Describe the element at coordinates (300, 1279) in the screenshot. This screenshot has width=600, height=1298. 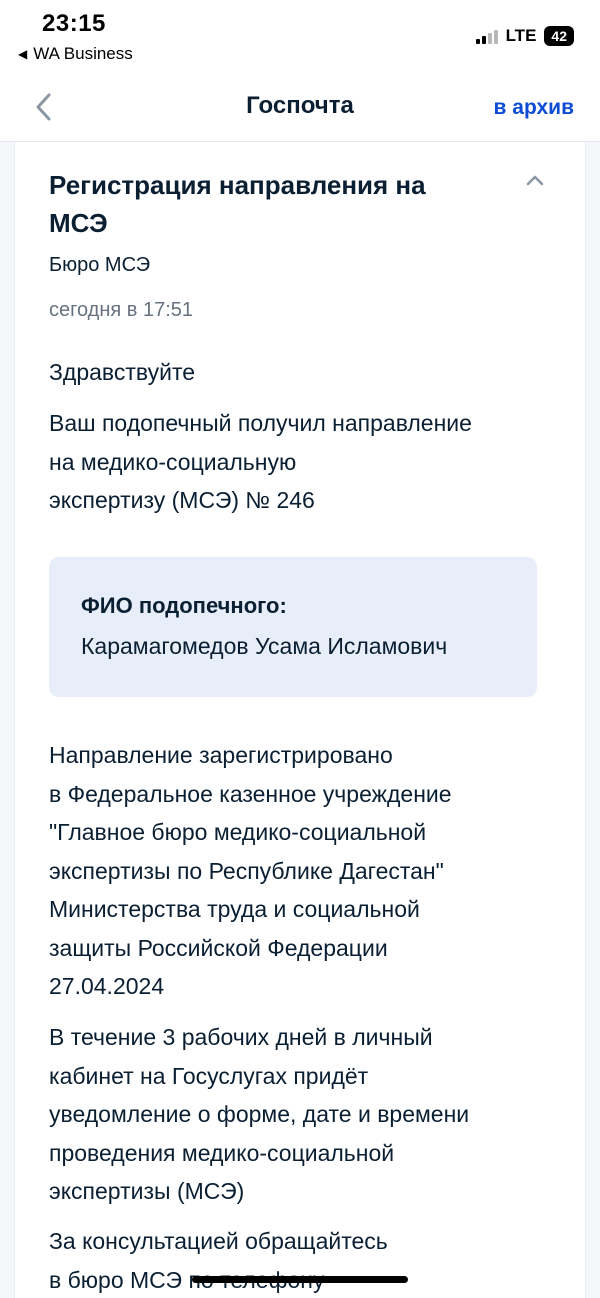
I see `home-indicator` at that location.